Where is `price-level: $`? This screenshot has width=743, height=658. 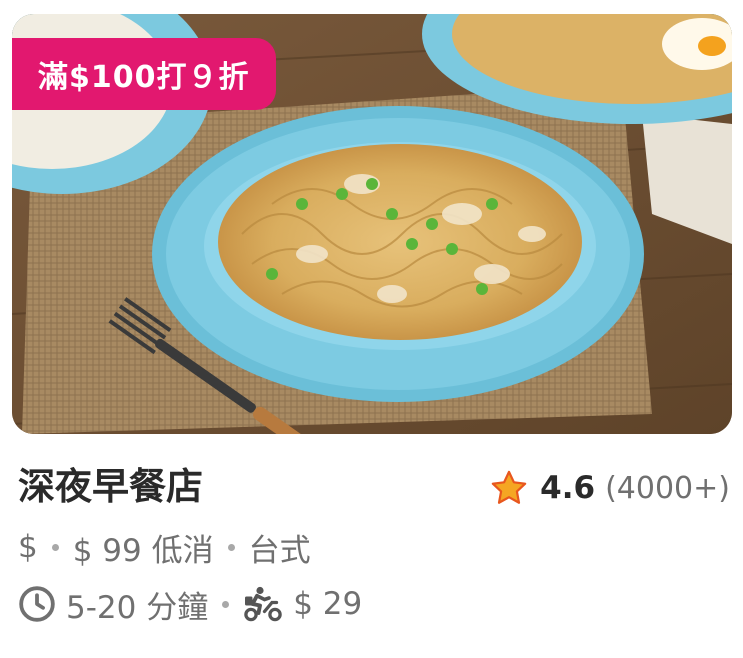 price-level: $ is located at coordinates (28, 547).